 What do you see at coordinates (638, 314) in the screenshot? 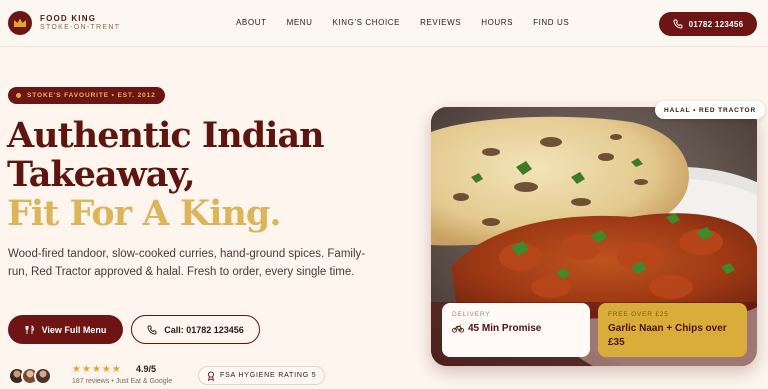
I see `offer-label: FREE OVER £25` at bounding box center [638, 314].